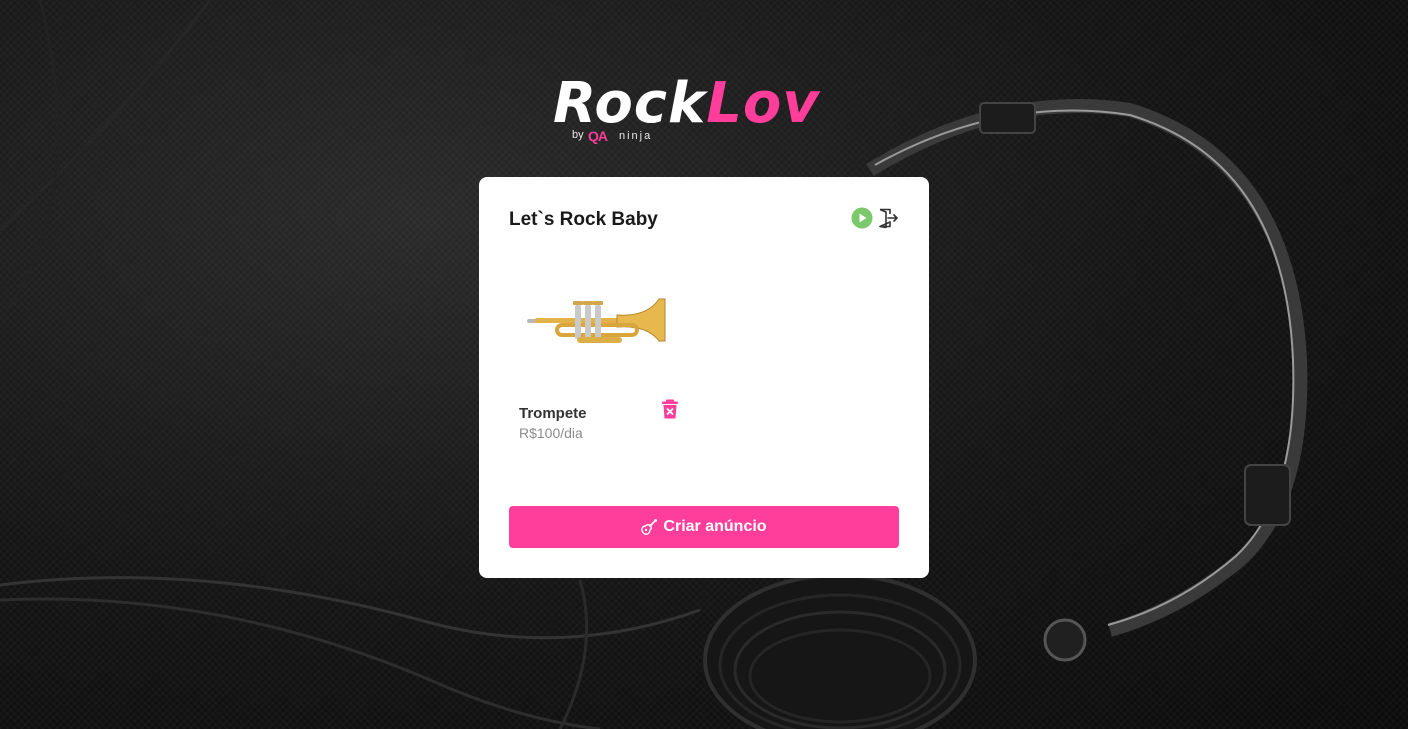 The image size is (1408, 729). I want to click on page-title: Let`s Rock Baby, so click(583, 219).